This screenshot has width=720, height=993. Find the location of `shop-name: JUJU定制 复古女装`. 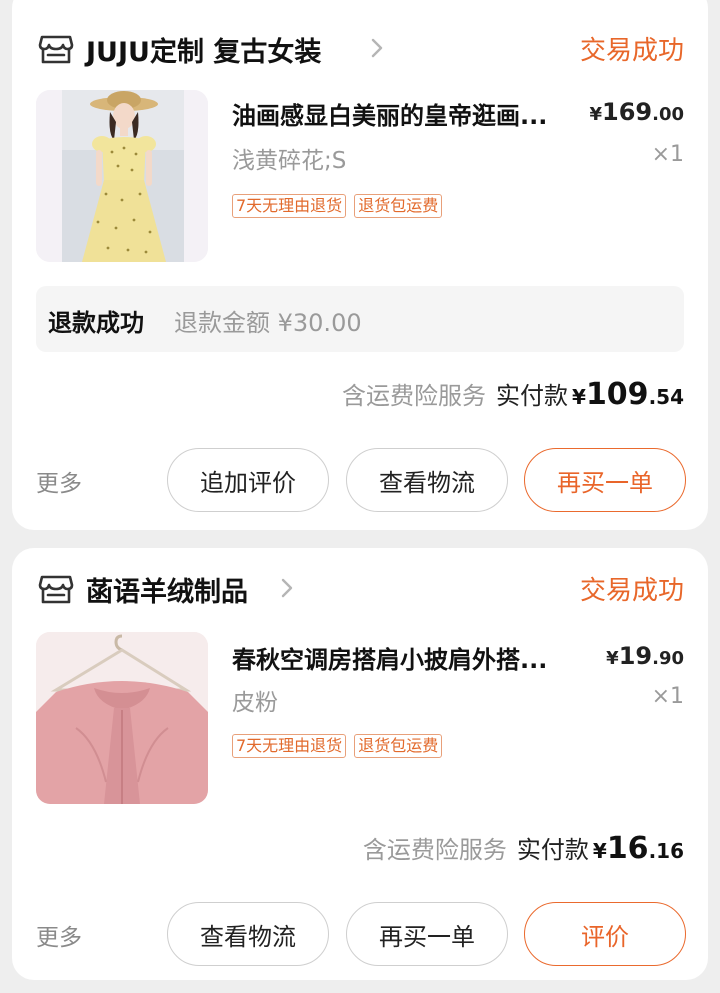

shop-name: JUJU定制 复古女装 is located at coordinates (203, 49).